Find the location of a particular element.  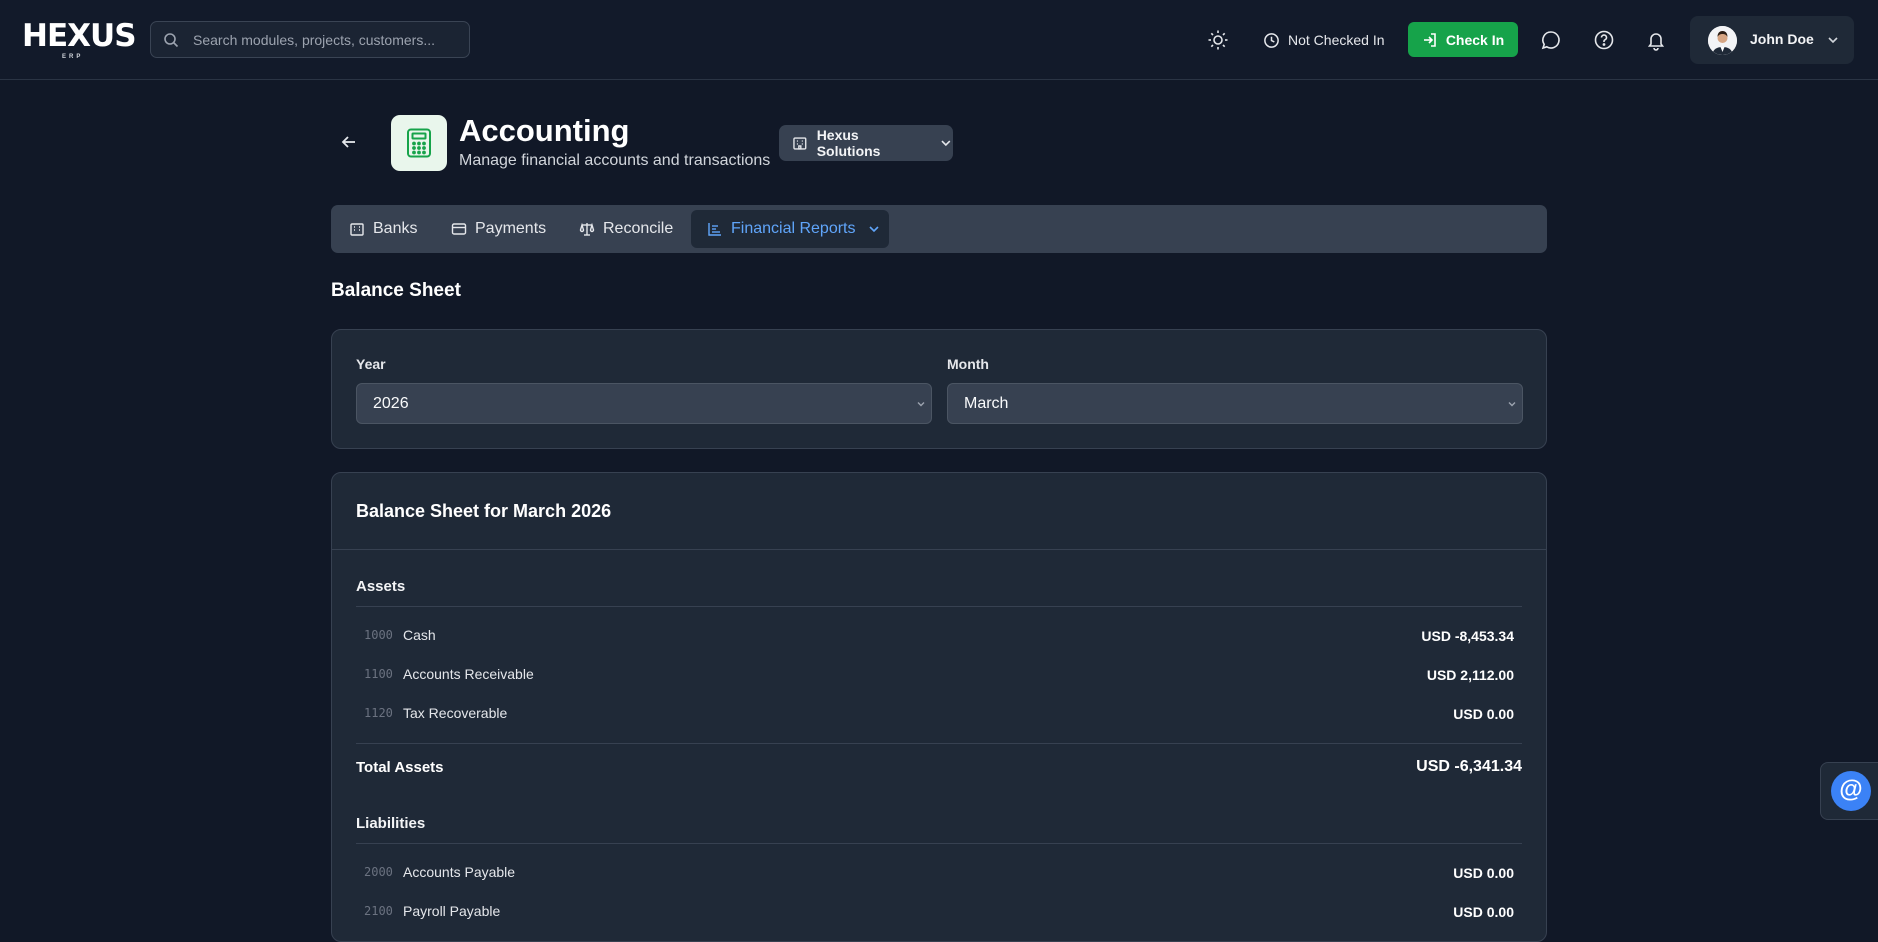

user-name: John Doe is located at coordinates (1782, 39).